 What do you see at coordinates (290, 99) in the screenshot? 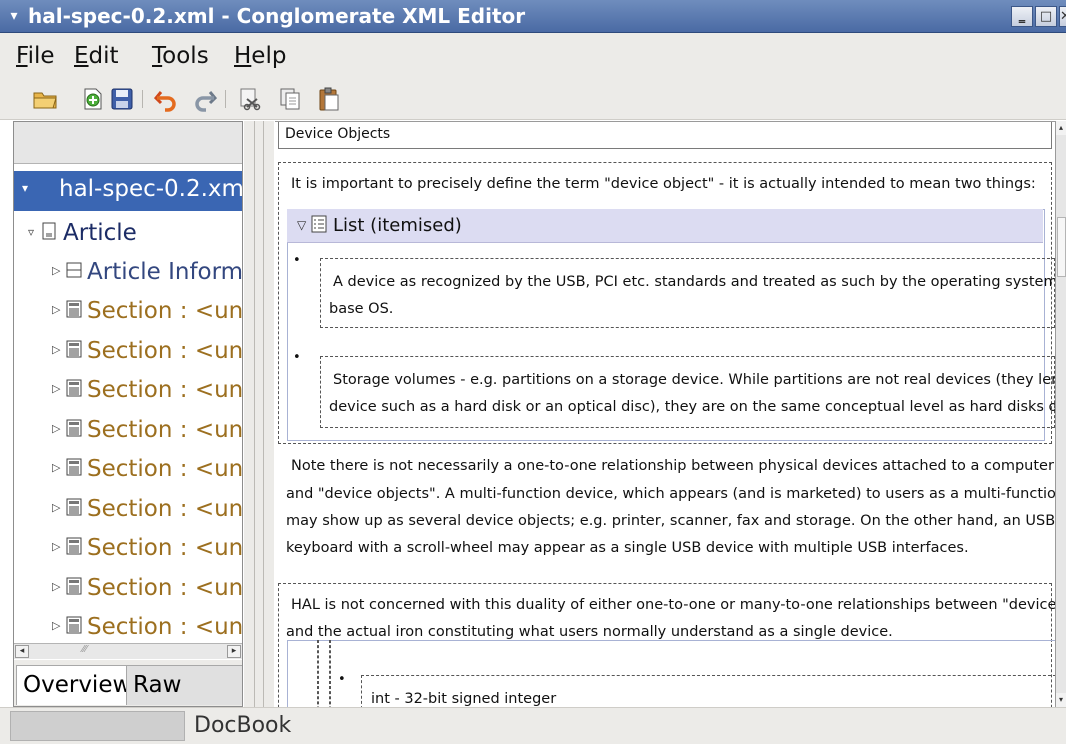
I see `copy-icon` at bounding box center [290, 99].